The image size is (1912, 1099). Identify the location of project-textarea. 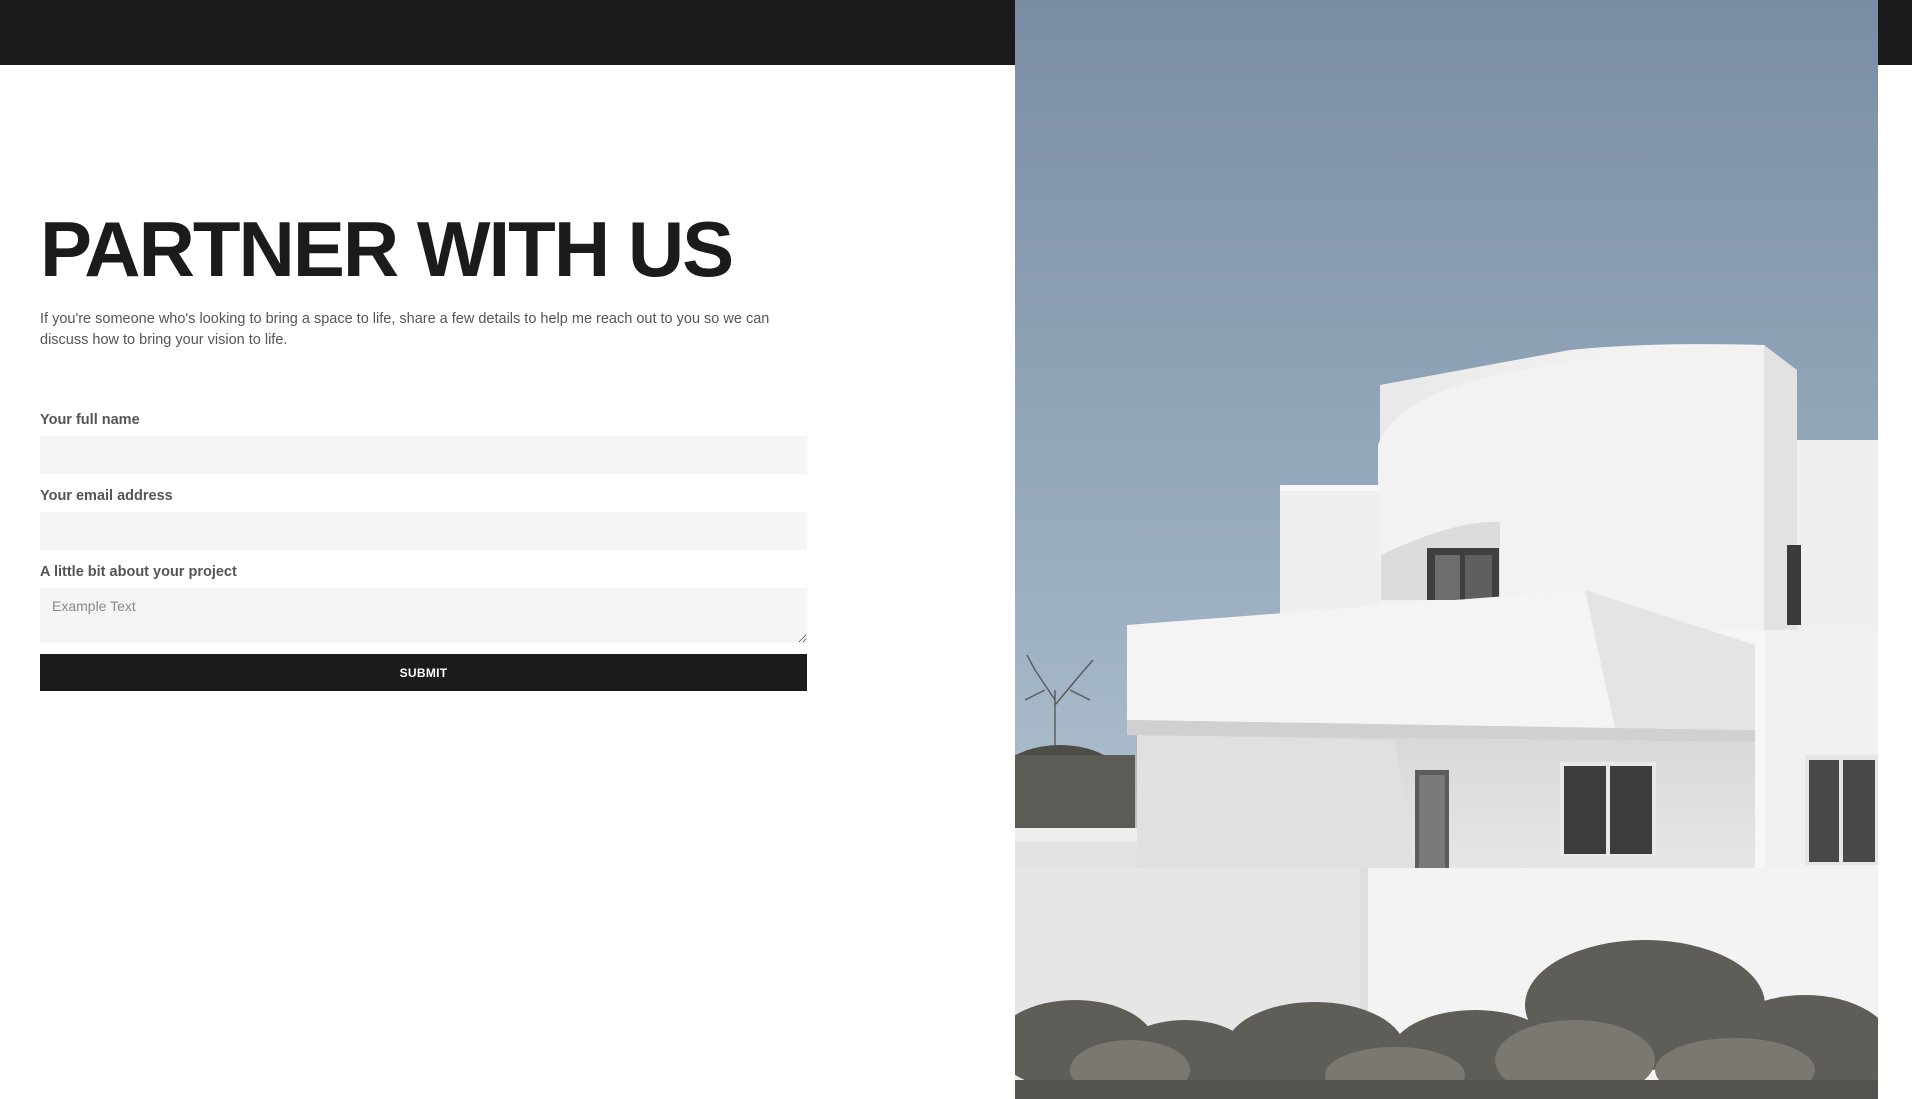
(423, 615).